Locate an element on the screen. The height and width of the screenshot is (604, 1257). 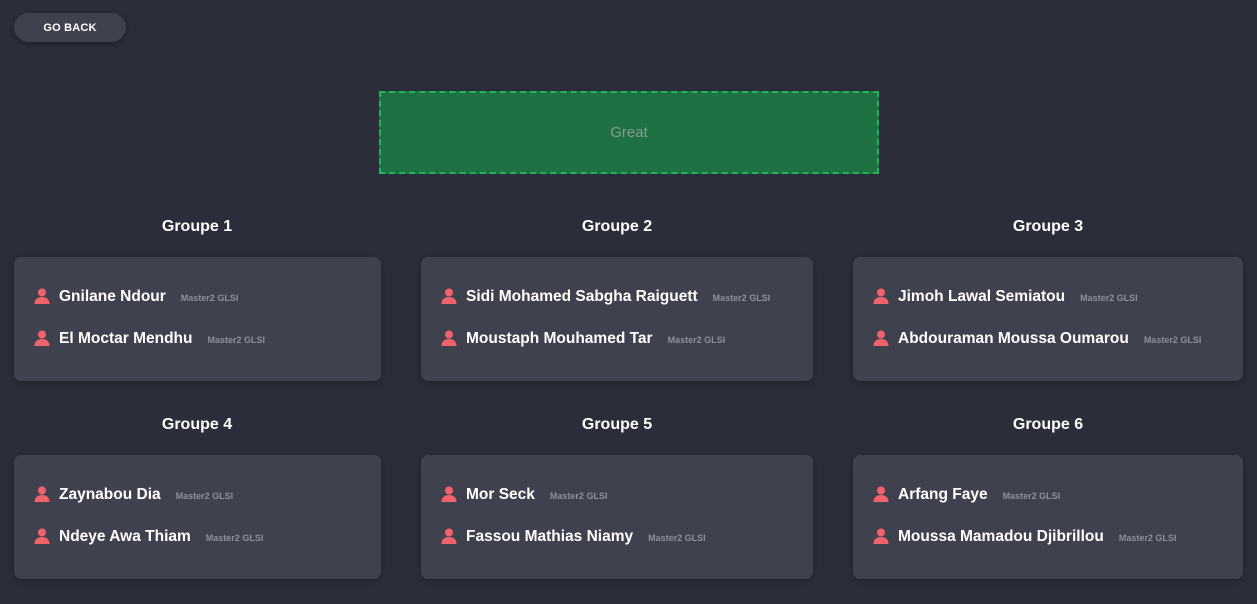
member-name: Gnilane Ndour is located at coordinates (112, 296).